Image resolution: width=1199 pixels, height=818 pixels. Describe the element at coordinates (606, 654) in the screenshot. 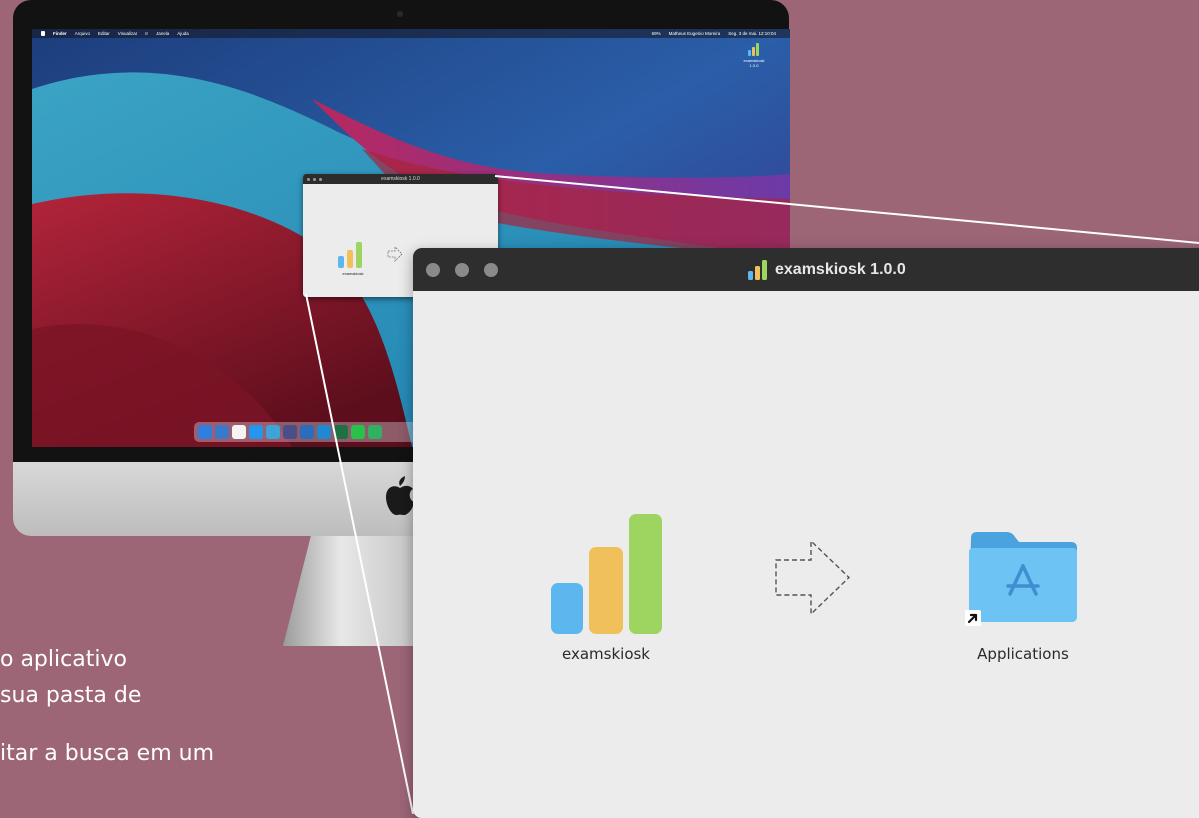

I see `app-label: examskiosk` at that location.